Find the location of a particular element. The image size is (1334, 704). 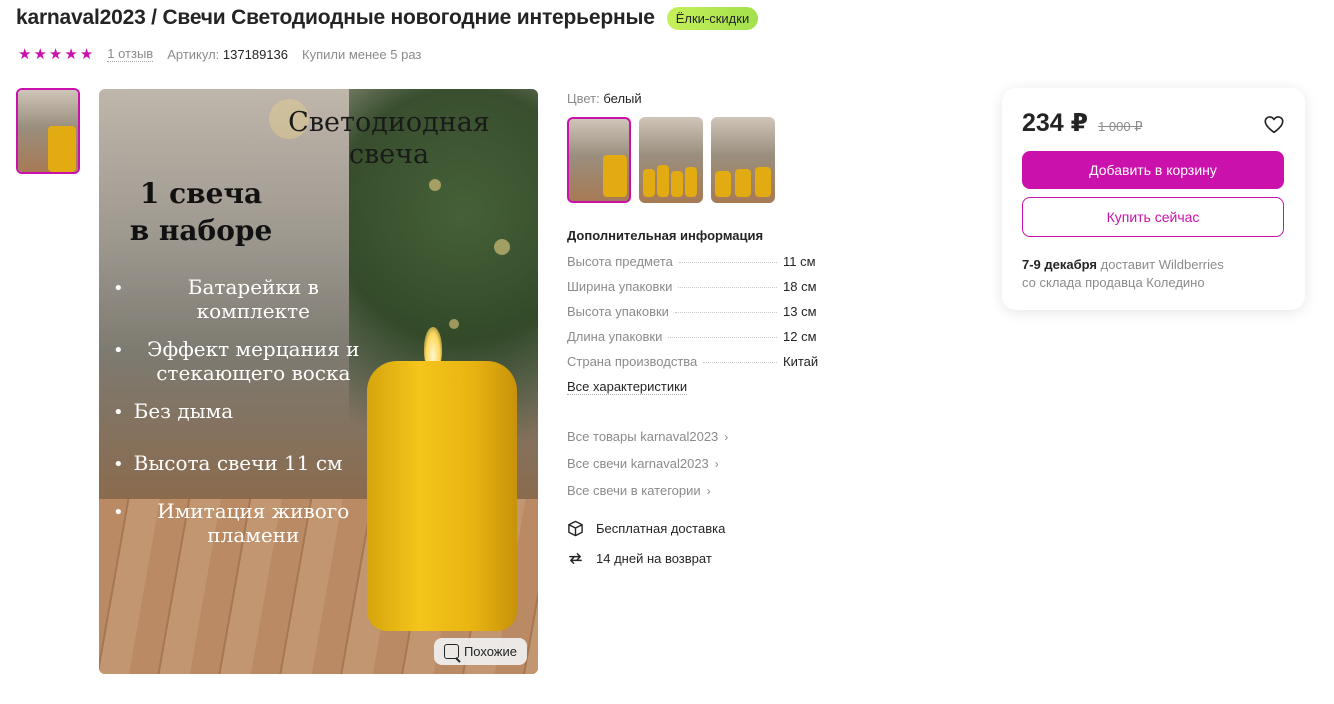

thumb-candle is located at coordinates (62, 149).